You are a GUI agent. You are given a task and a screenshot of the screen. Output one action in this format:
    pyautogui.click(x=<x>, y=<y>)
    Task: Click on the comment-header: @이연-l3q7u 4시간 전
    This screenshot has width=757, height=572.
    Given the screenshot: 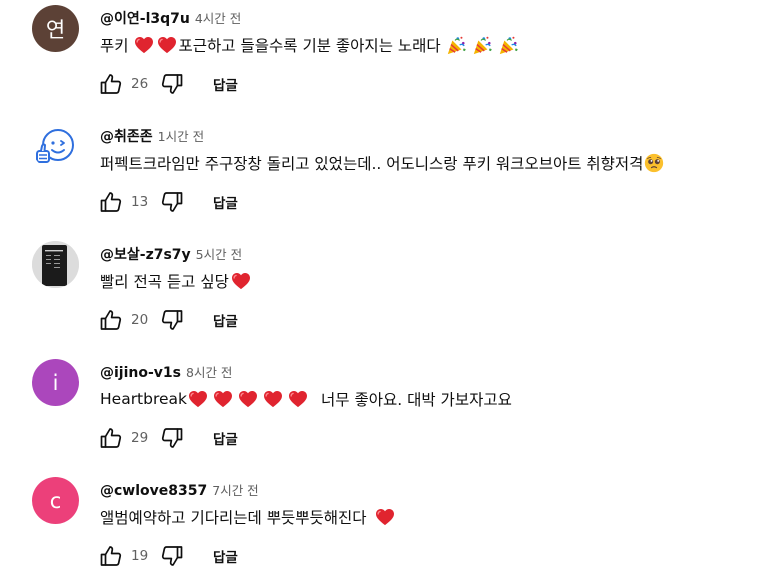 What is the action you would take?
    pyautogui.click(x=170, y=18)
    